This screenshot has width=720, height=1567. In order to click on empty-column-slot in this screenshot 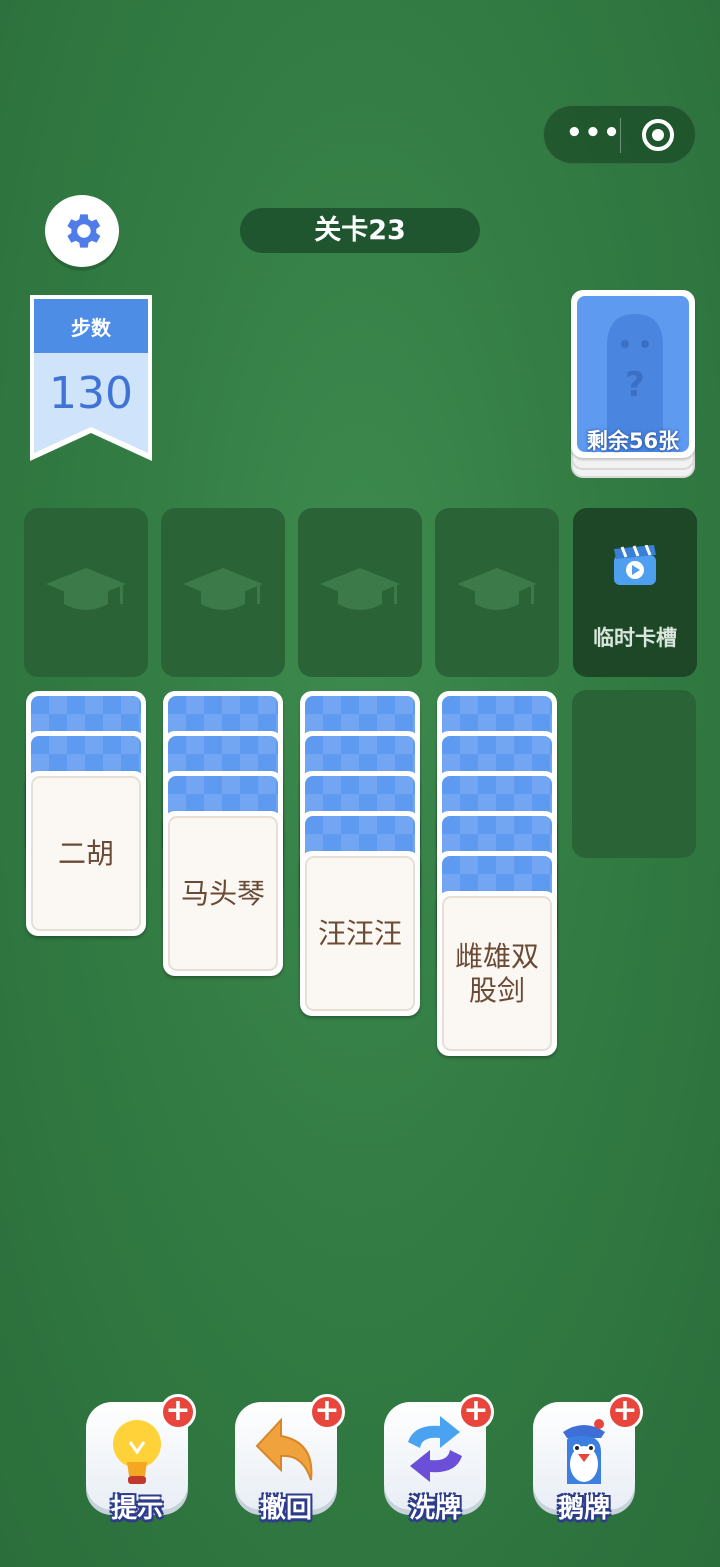, I will do `click(634, 774)`.